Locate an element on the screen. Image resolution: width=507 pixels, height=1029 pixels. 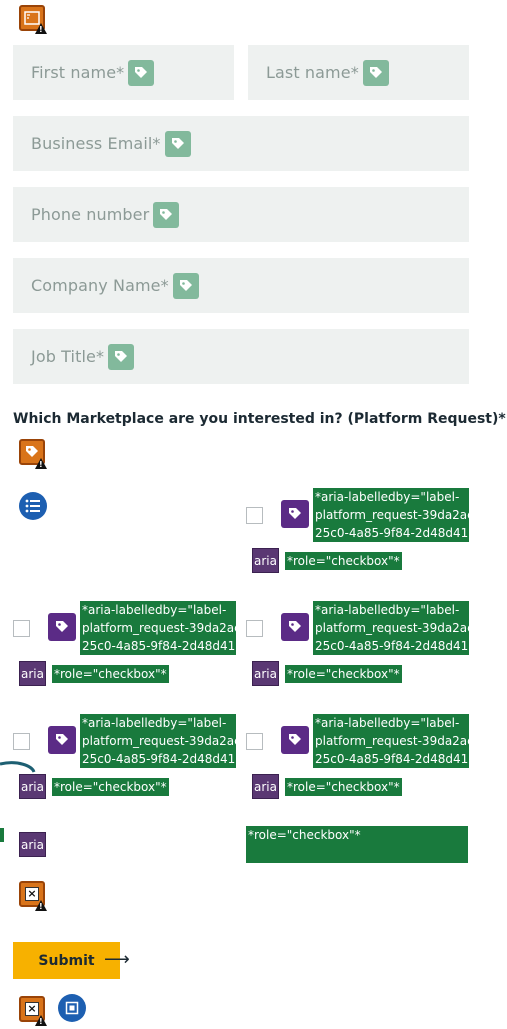
first-name-field: First name* is located at coordinates (123, 72).